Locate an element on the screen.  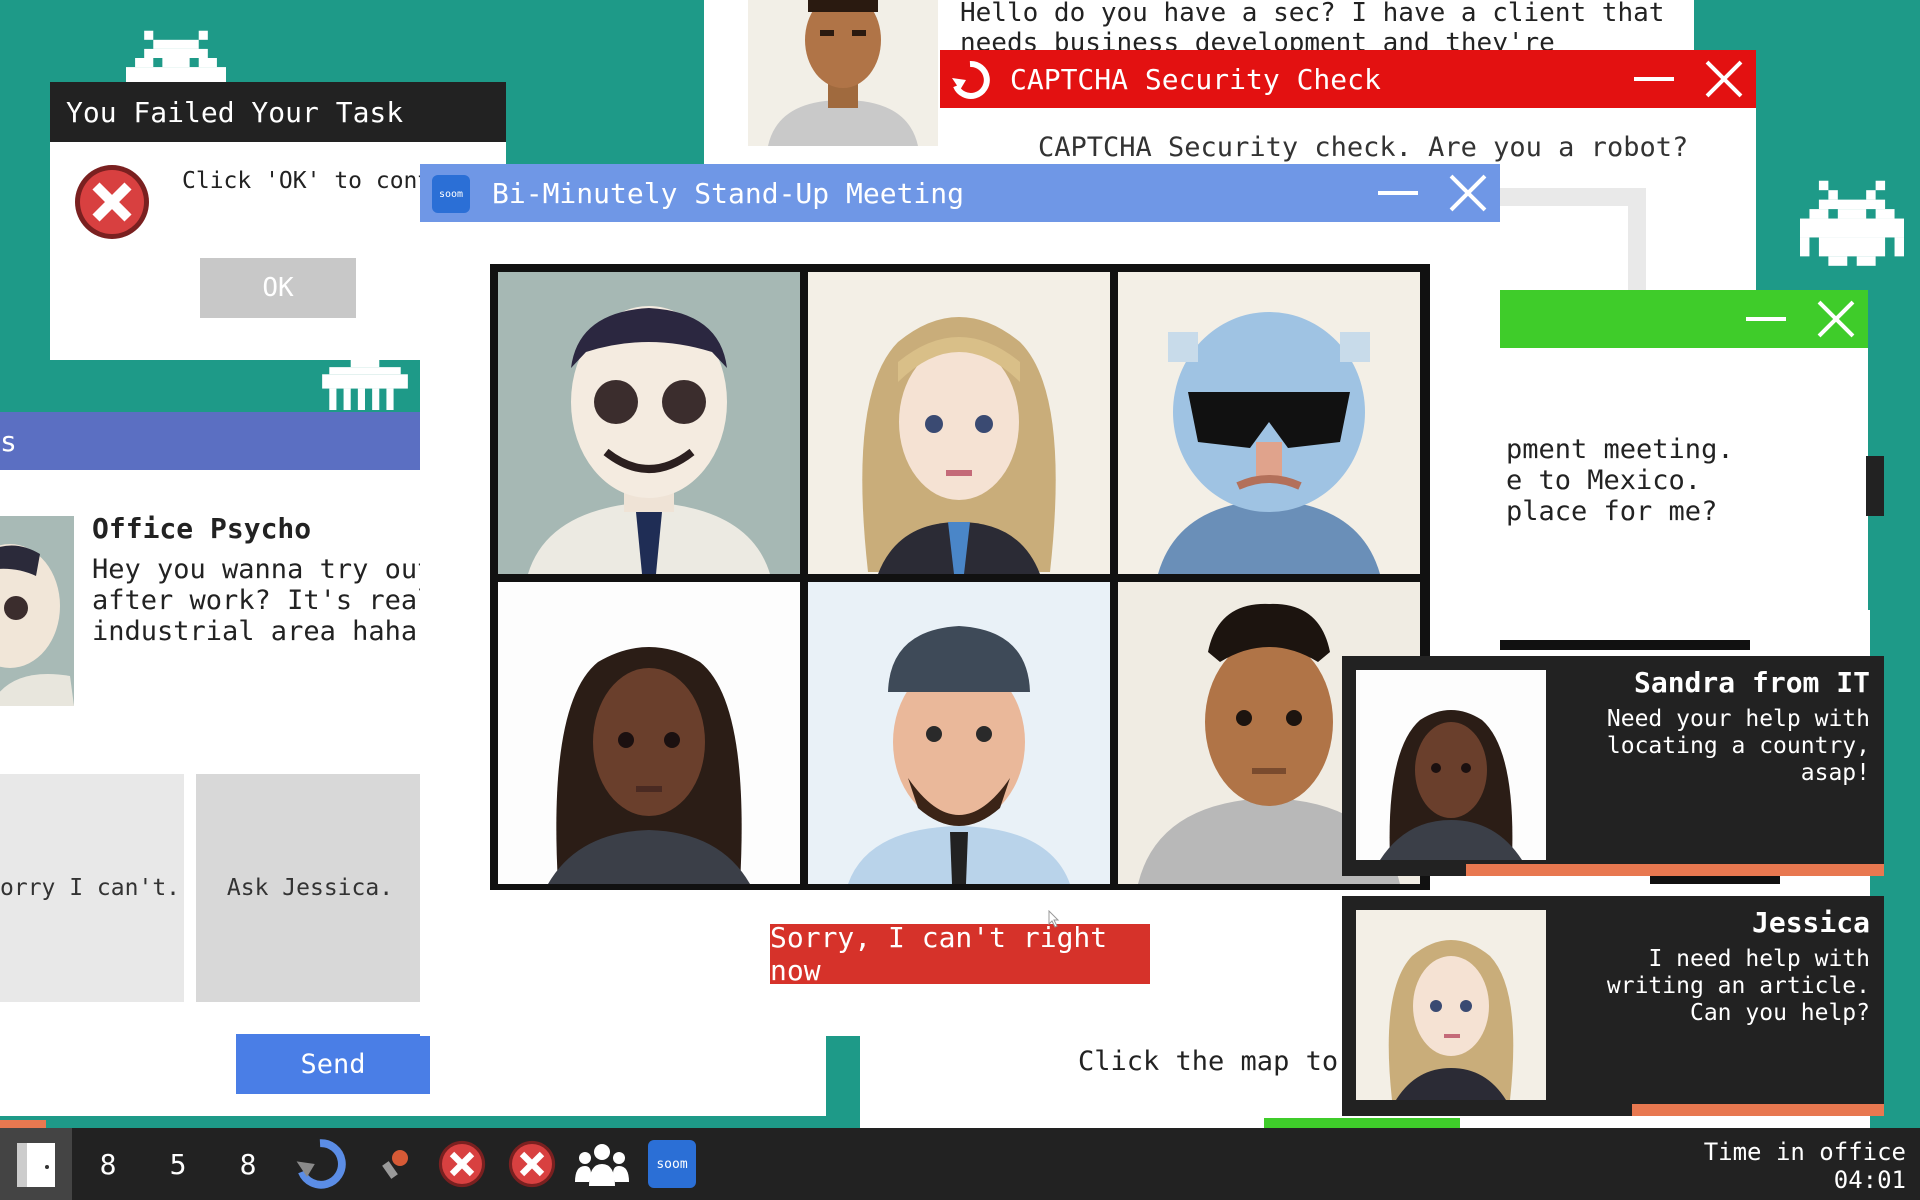
sender-name: Office Psycho is located at coordinates (202, 528).